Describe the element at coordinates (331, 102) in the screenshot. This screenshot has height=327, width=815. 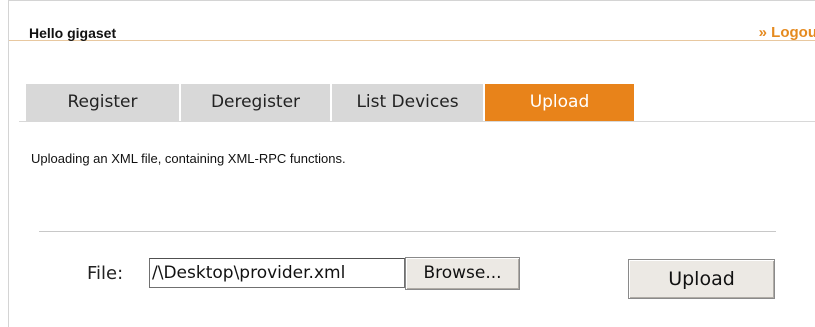
I see `tab-bar: Register Deregister List Devices Upload` at that location.